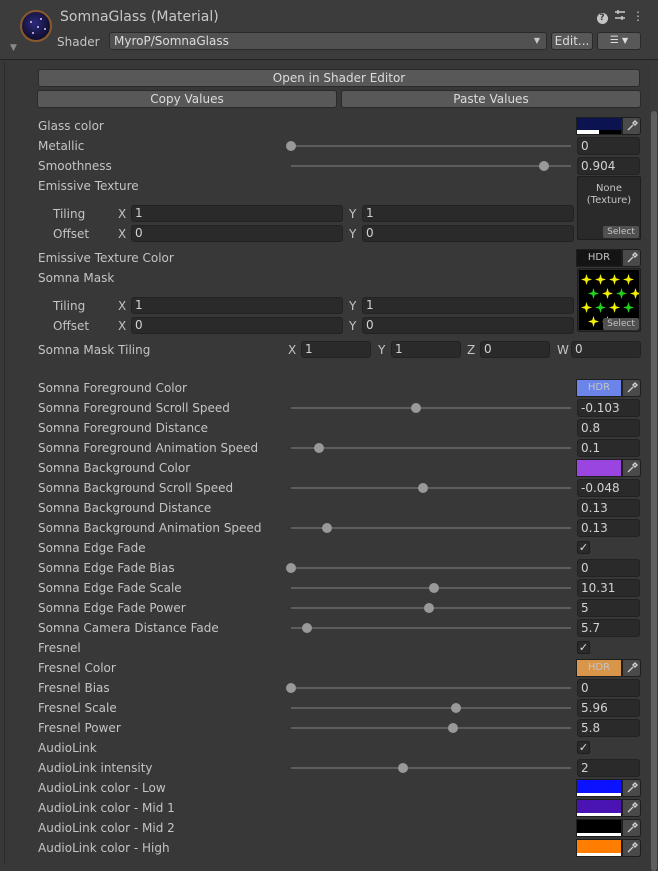  What do you see at coordinates (608, 146) in the screenshot?
I see `metallic-field: 0` at bounding box center [608, 146].